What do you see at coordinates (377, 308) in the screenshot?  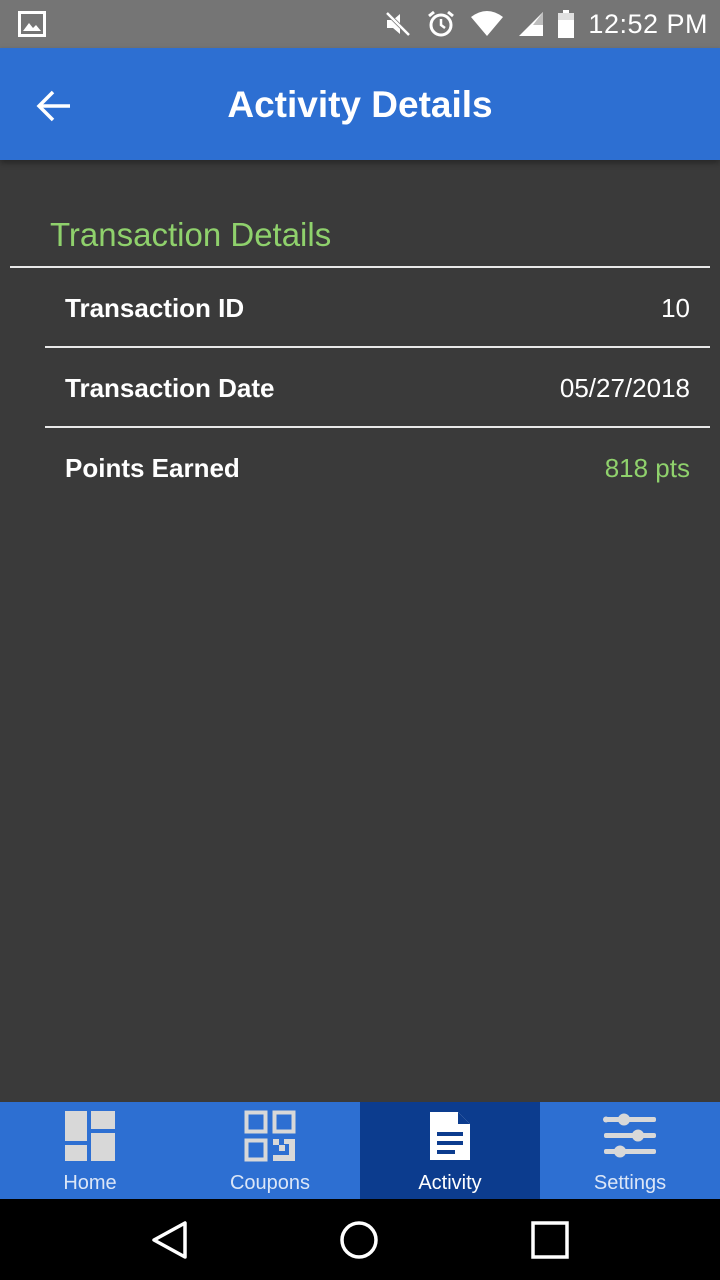 I see `detail-row-transaction-id: Transaction ID 10` at bounding box center [377, 308].